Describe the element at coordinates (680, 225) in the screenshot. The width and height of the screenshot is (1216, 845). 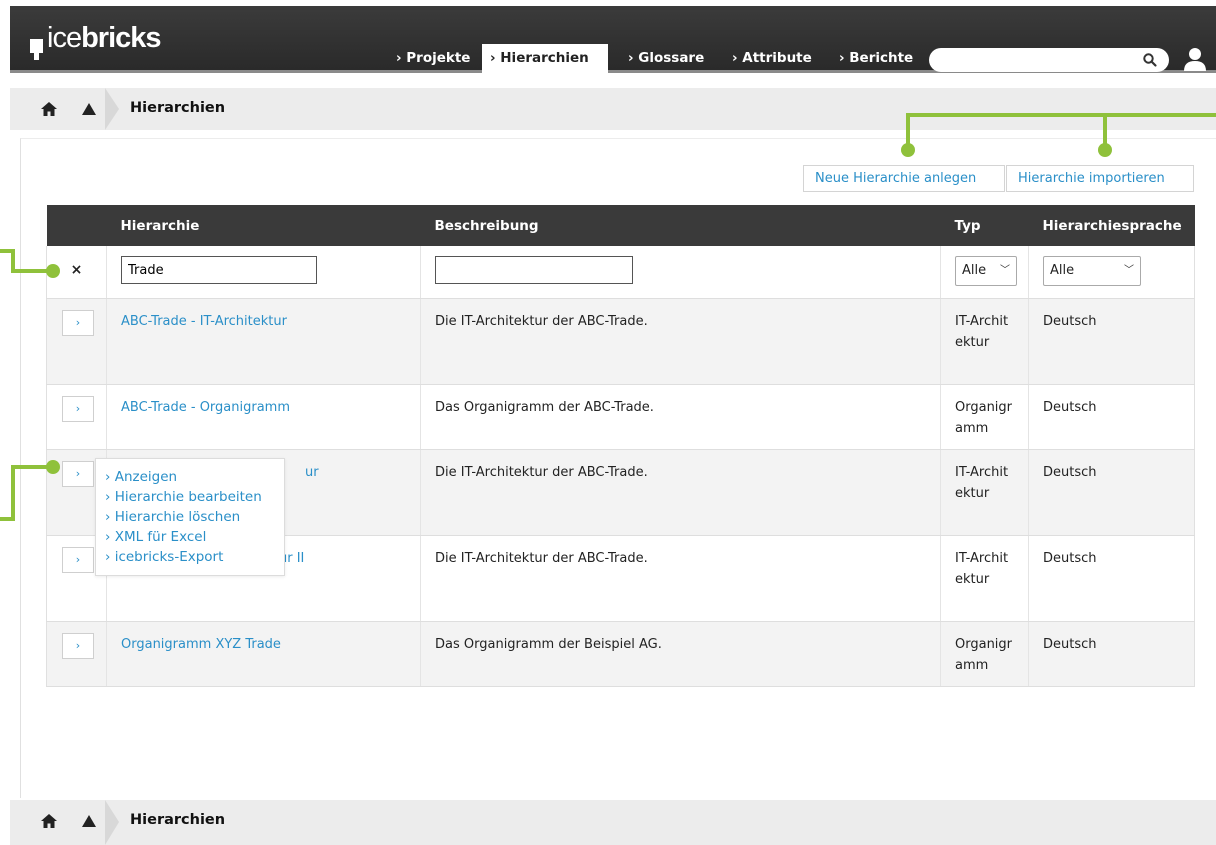
I see `column-header-description: Beschreibung` at that location.